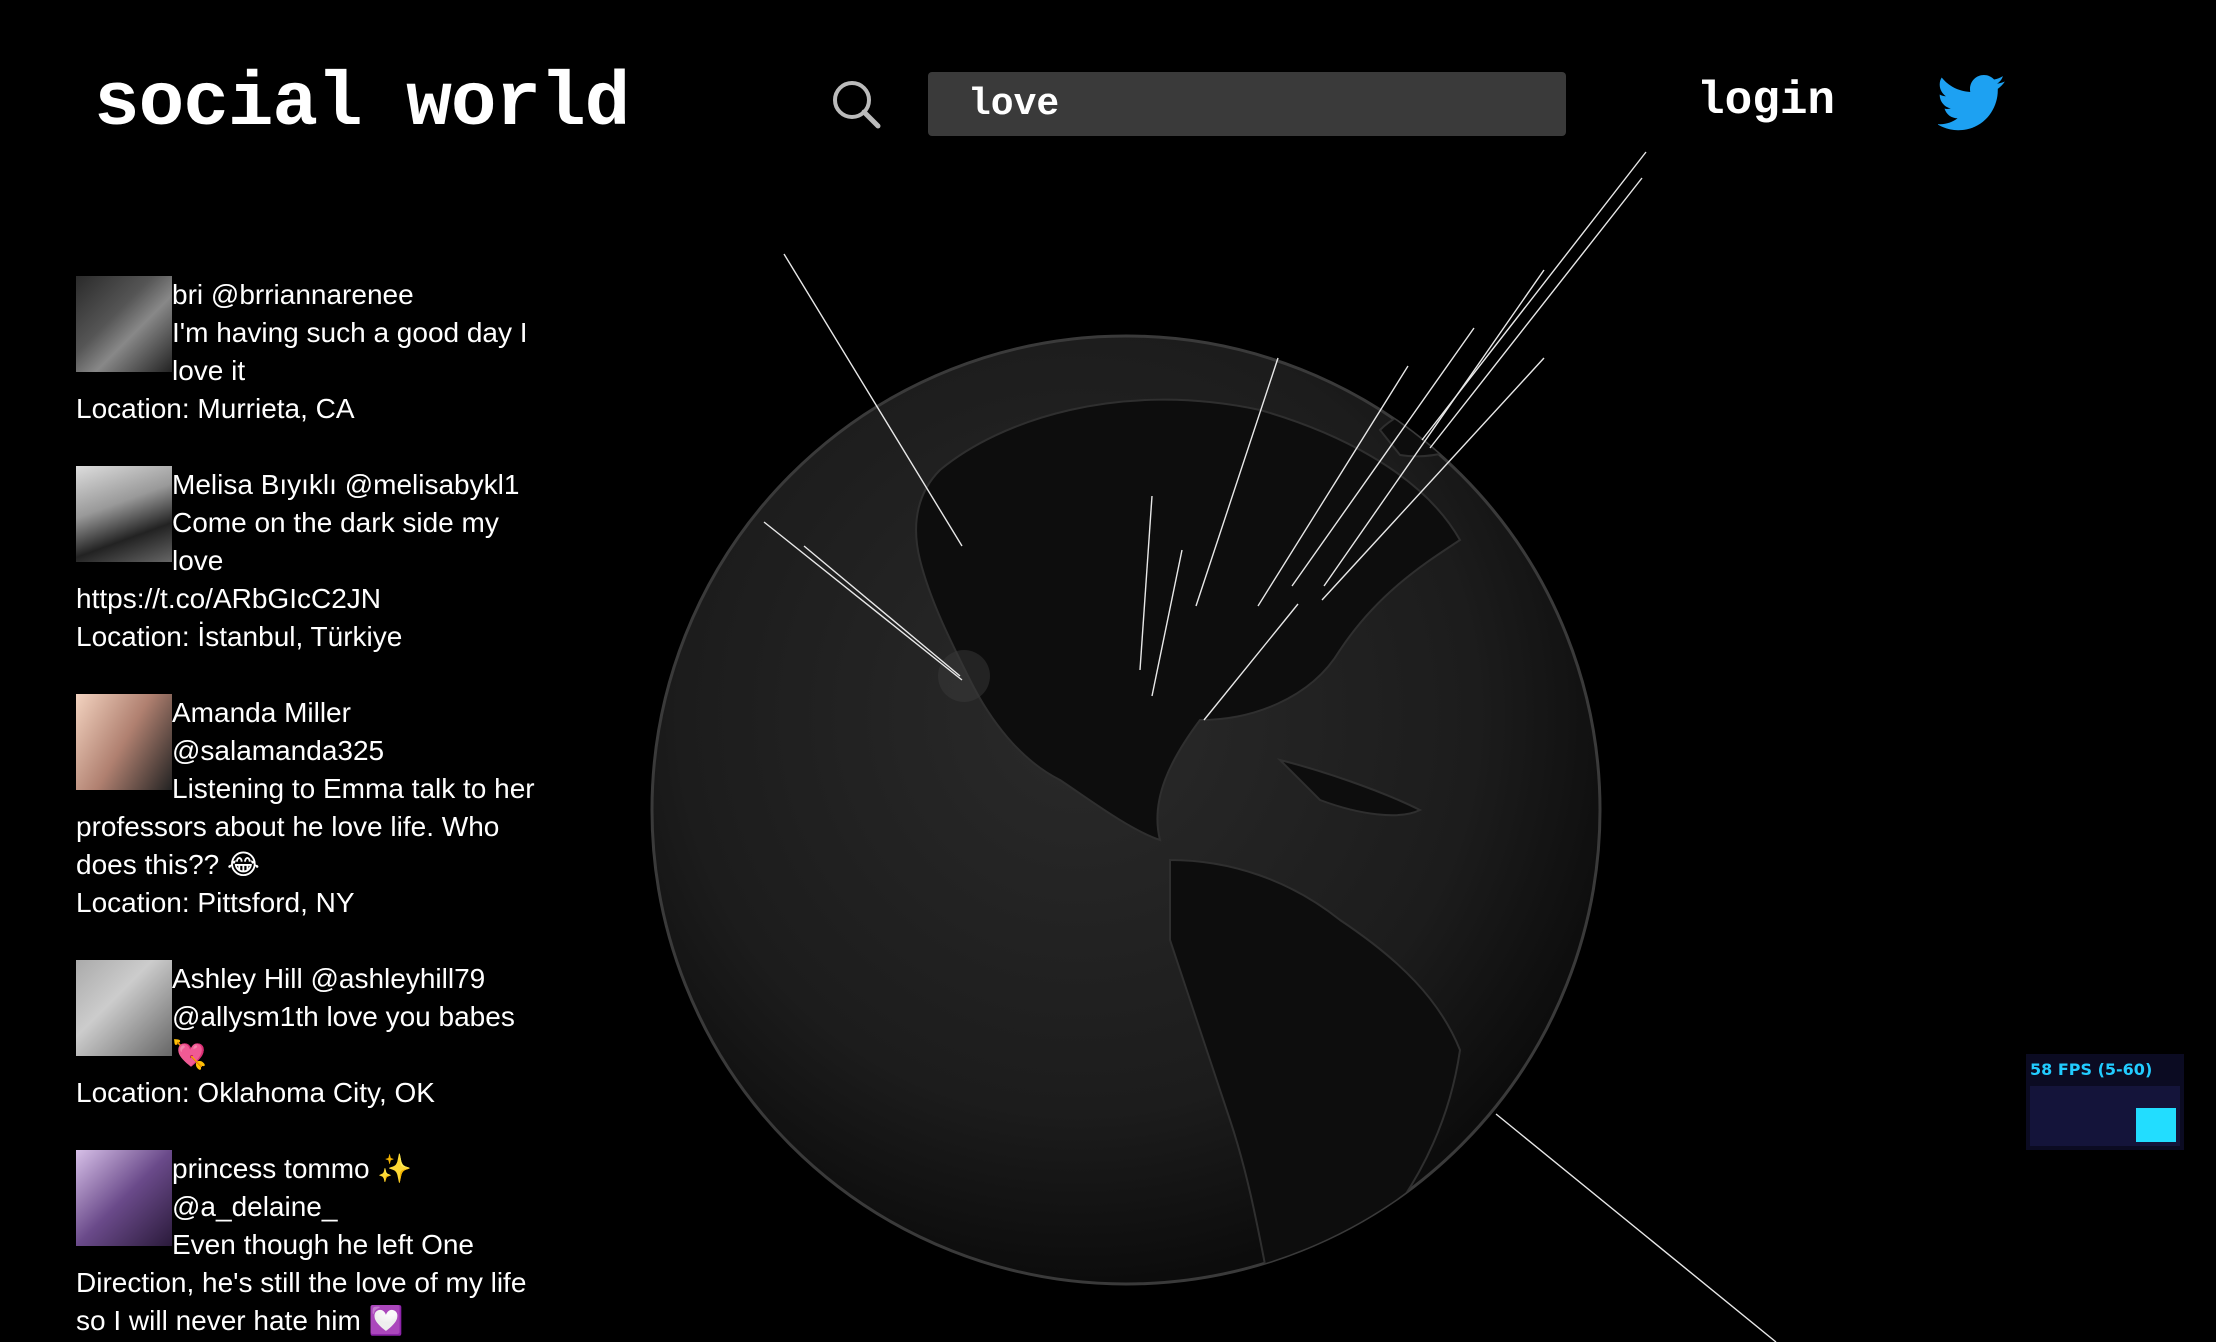 The image size is (2216, 1342). What do you see at coordinates (2091, 1069) in the screenshot?
I see `fps-label: 58 FPS (5-60)` at bounding box center [2091, 1069].